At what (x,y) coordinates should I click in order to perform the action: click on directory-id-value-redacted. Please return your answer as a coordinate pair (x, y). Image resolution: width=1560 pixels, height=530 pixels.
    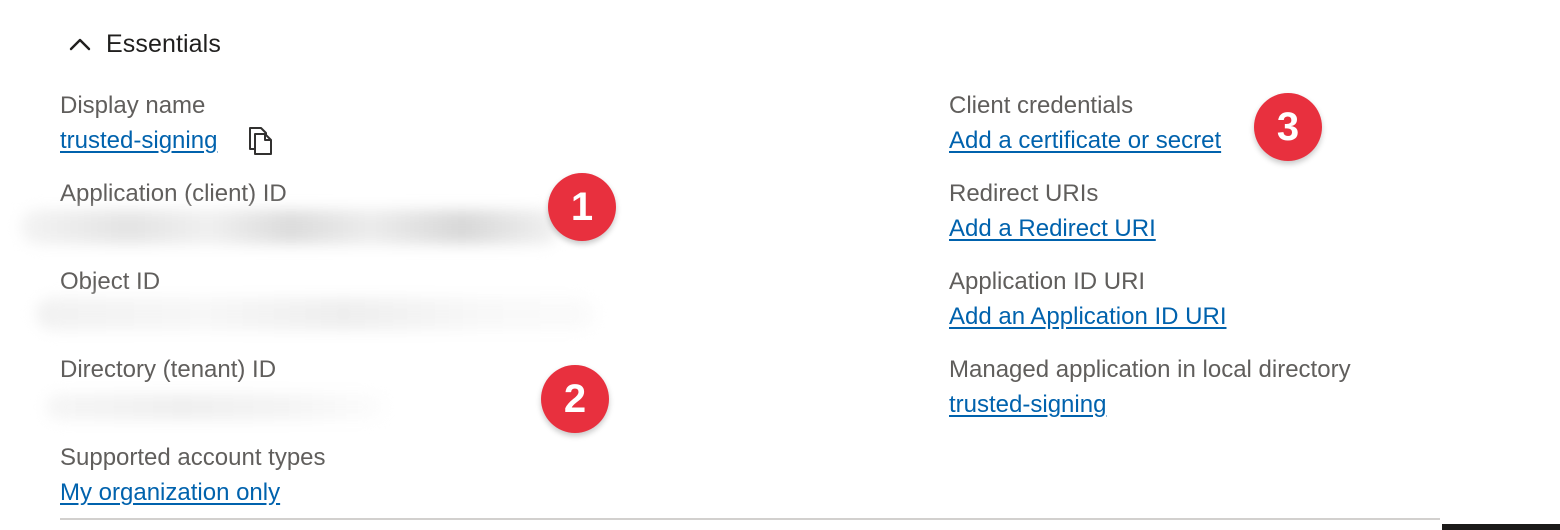
    Looking at the image, I should click on (216, 407).